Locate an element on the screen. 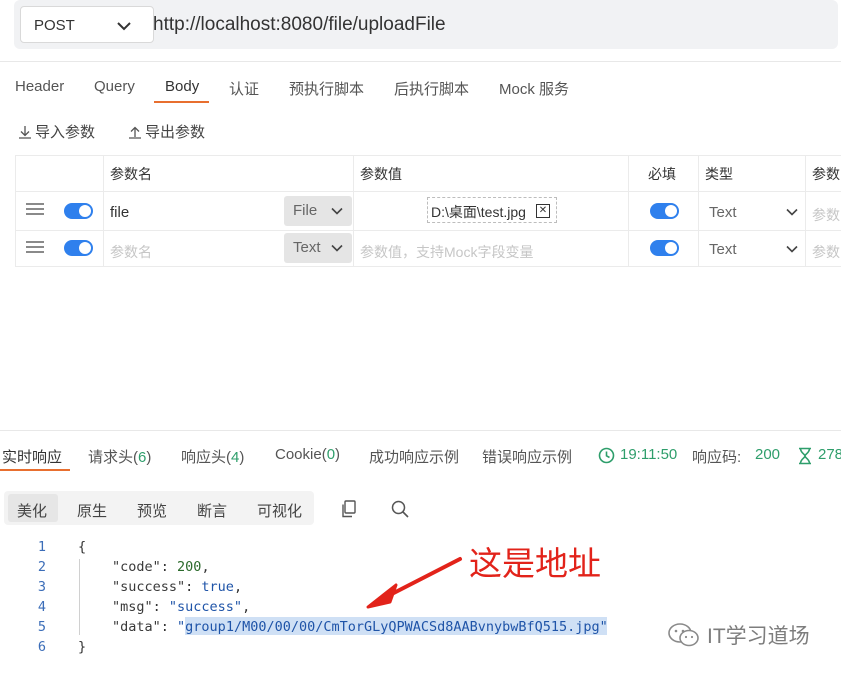 This screenshot has width=841, height=673. line-number: 6 is located at coordinates (41, 647).